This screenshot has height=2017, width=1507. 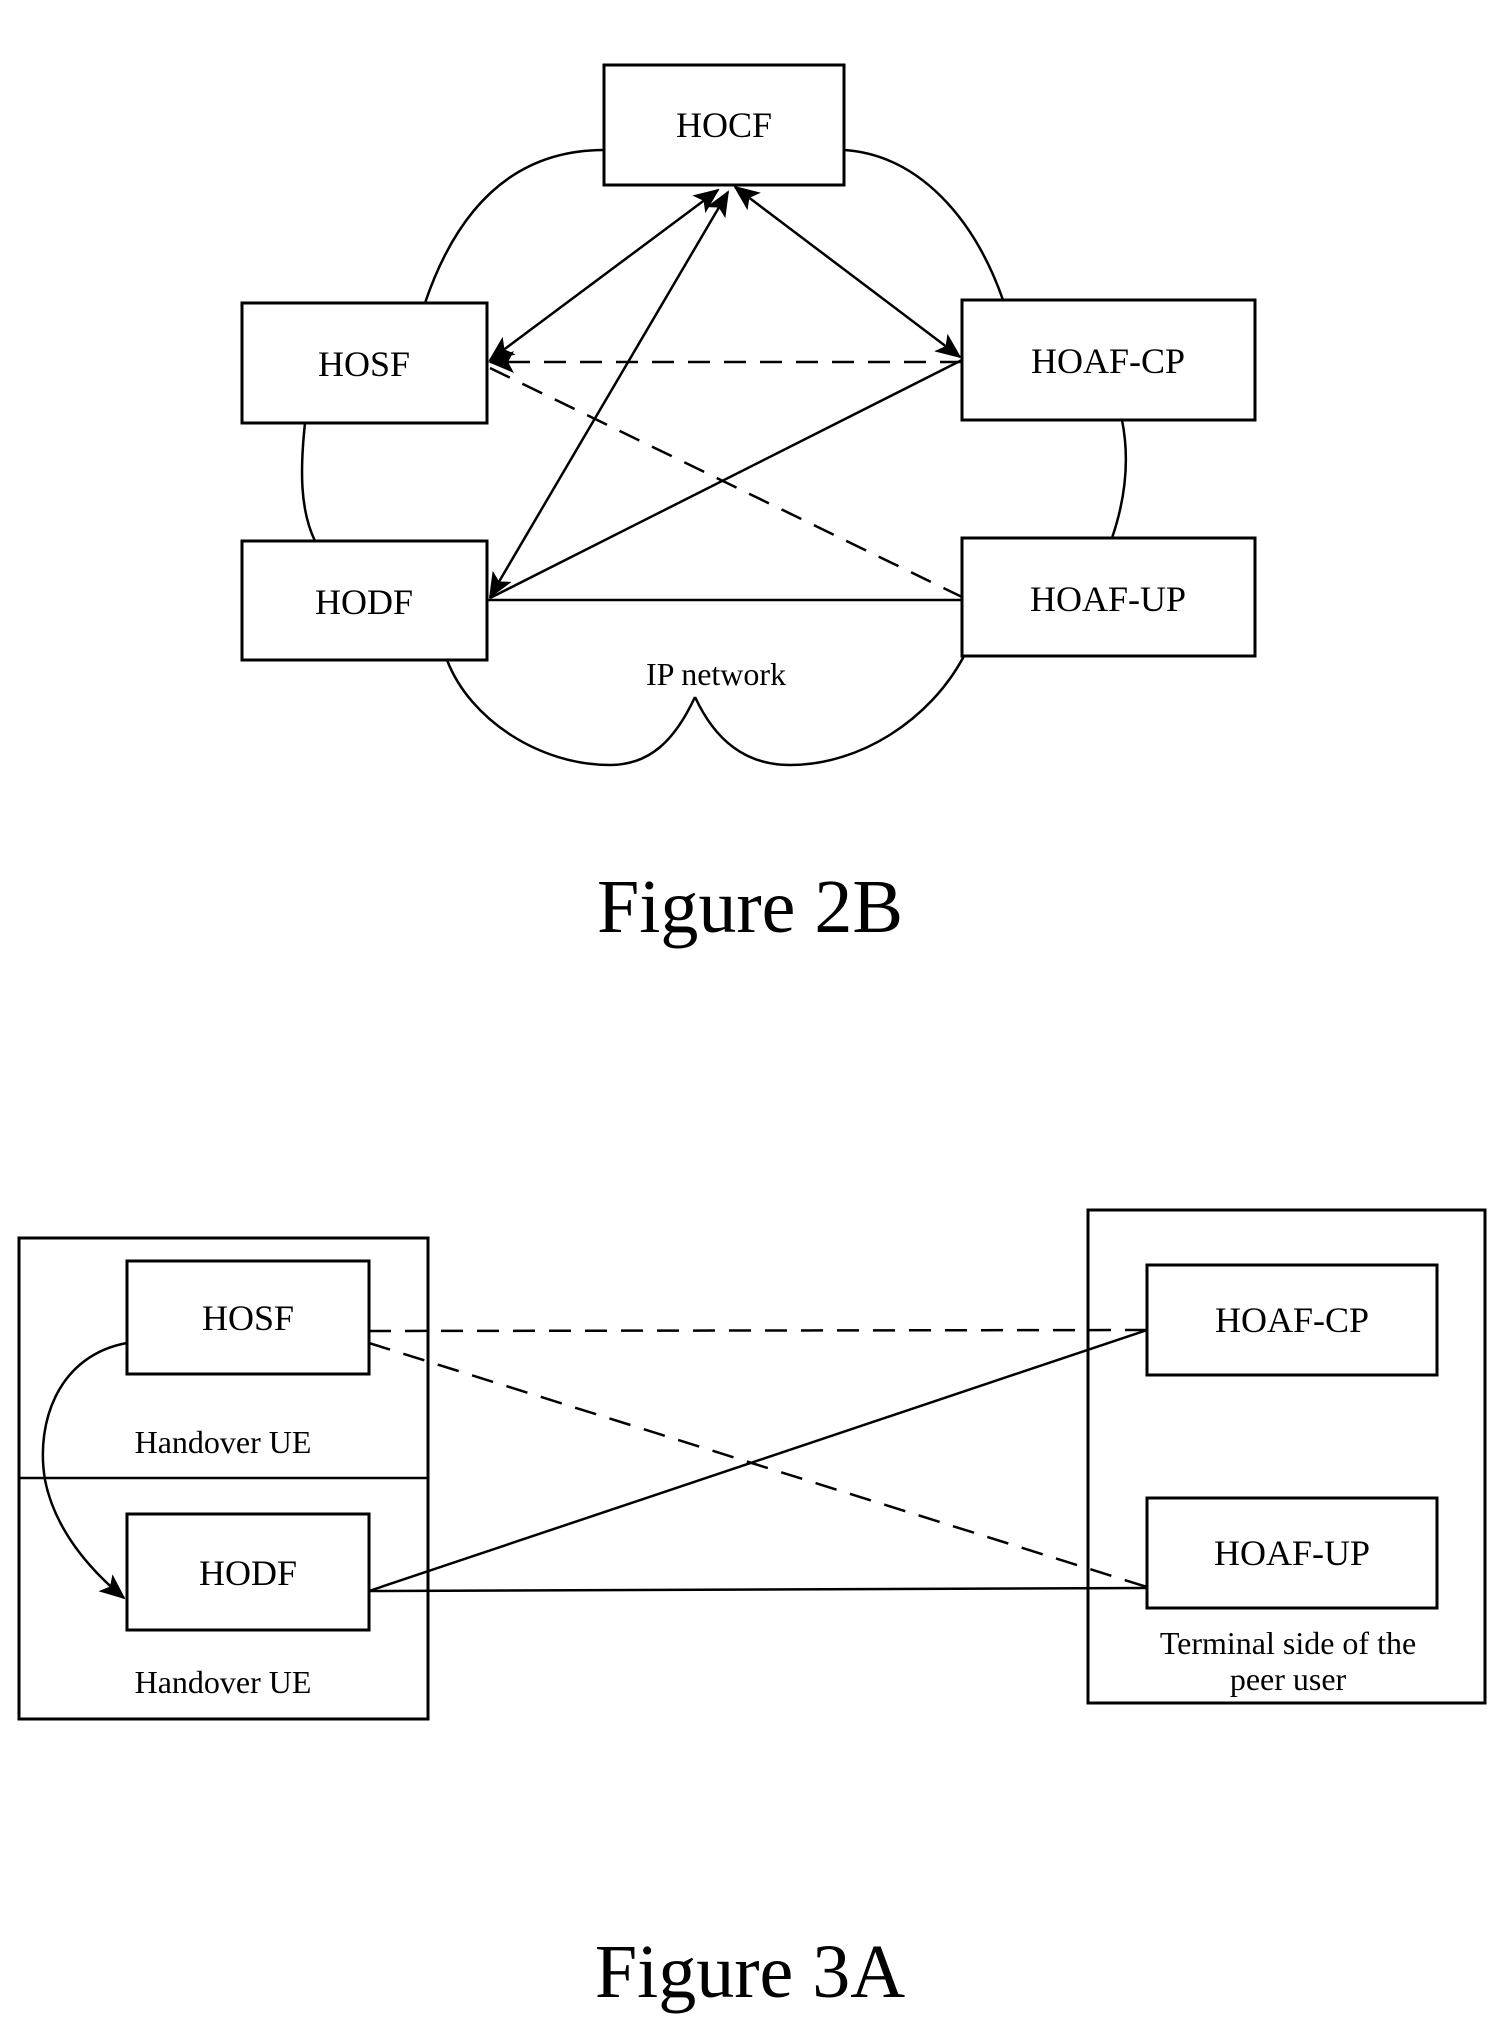 I want to click on node-hocf: HOCF, so click(x=724, y=125).